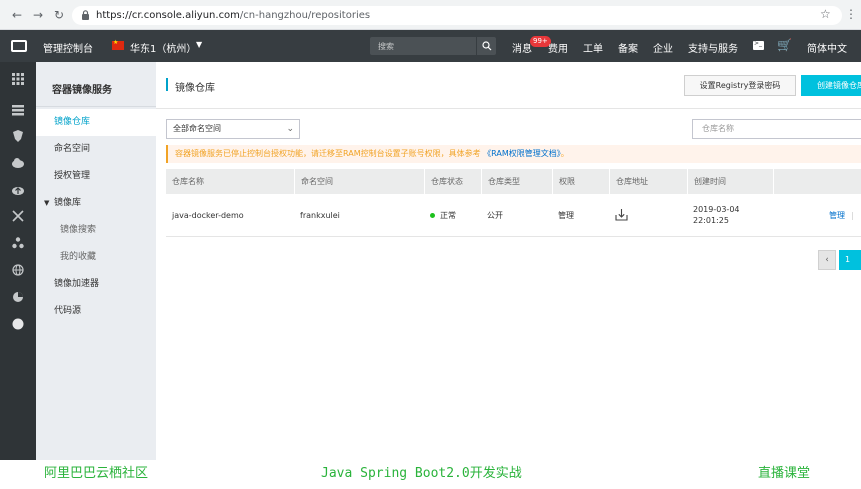 This screenshot has width=861, height=489. What do you see at coordinates (96, 311) in the screenshot?
I see `sidebar-item-code-source: 代码源` at bounding box center [96, 311].